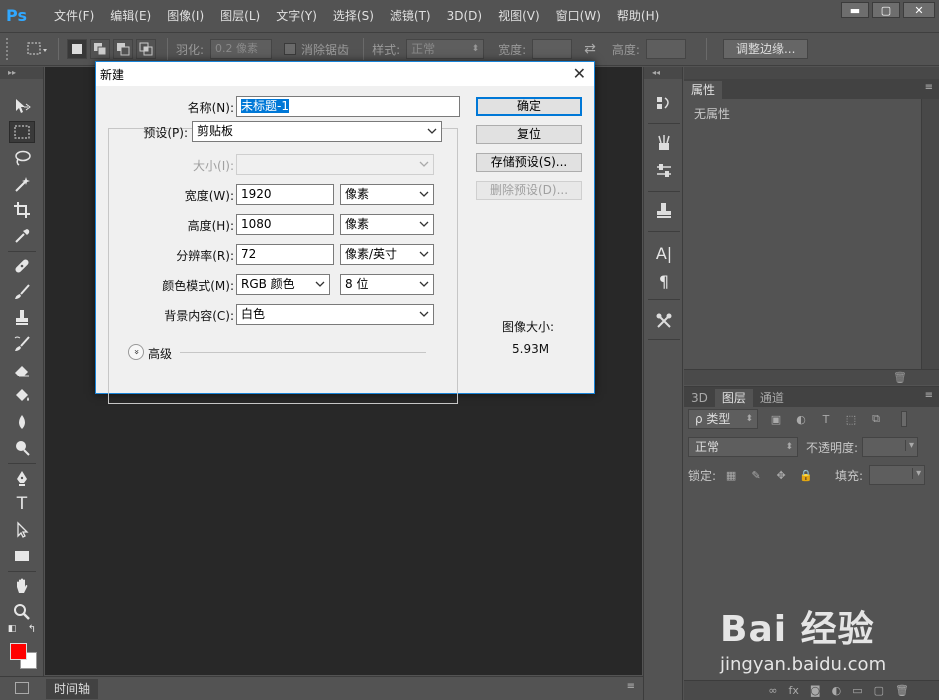  What do you see at coordinates (130, 16) in the screenshot?
I see `menu-edit: 编辑(E)` at bounding box center [130, 16].